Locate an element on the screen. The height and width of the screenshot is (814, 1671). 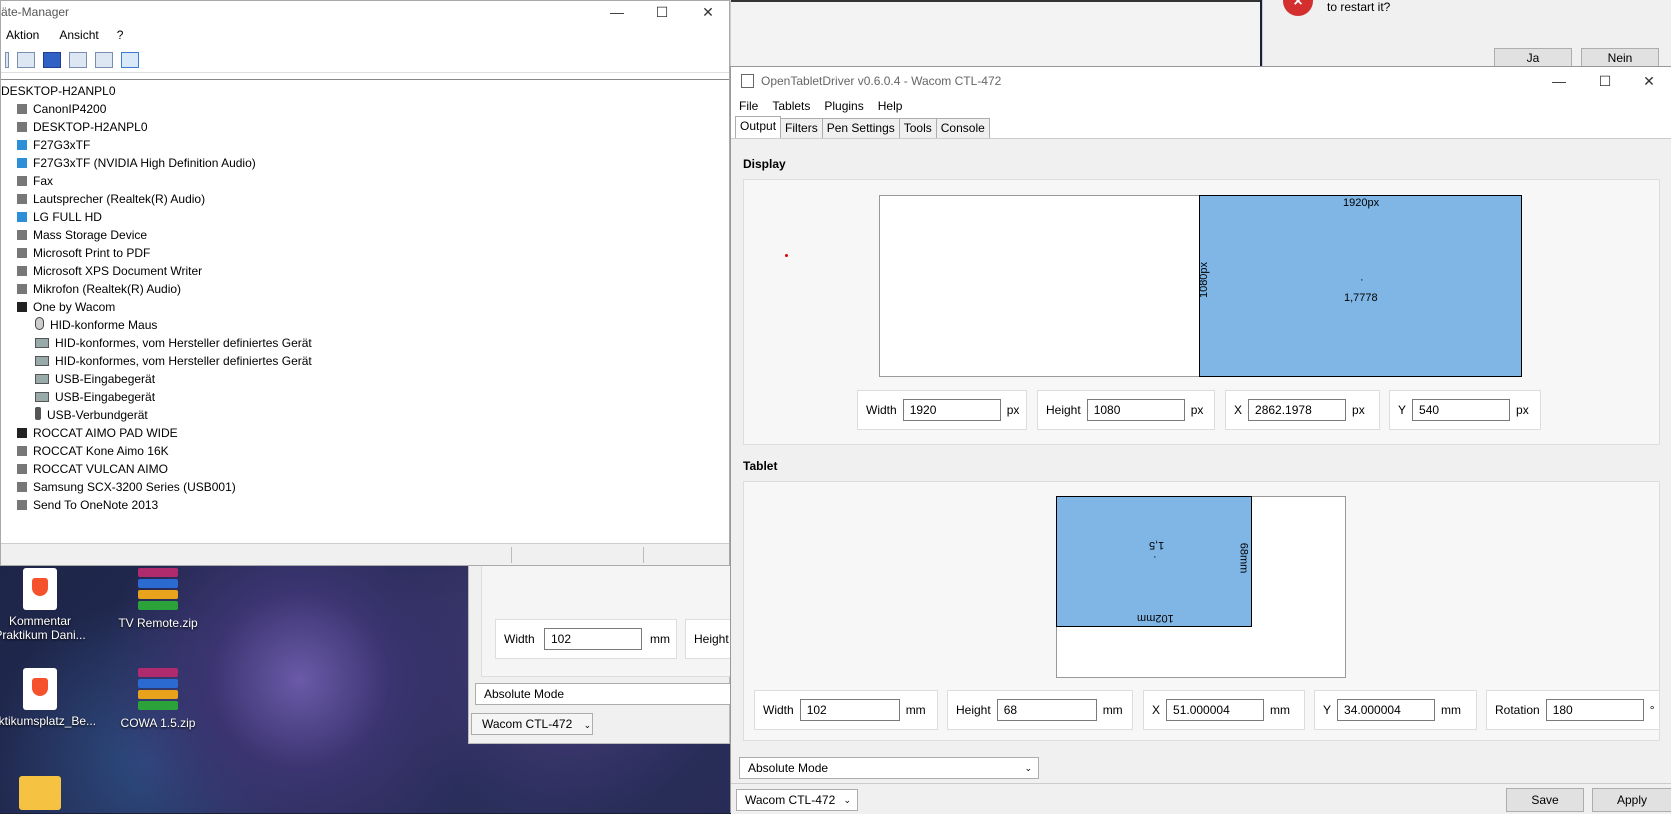
menu-ansicht: Ansicht is located at coordinates (78, 35).